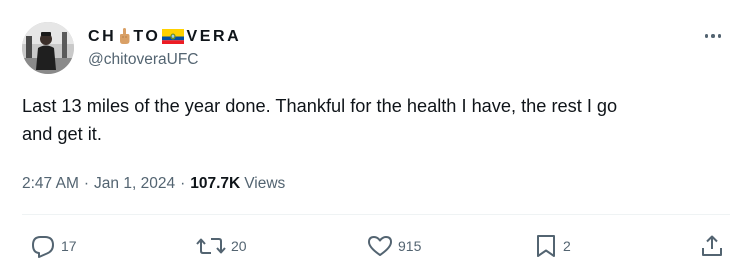  I want to click on repost-button: 20, so click(221, 246).